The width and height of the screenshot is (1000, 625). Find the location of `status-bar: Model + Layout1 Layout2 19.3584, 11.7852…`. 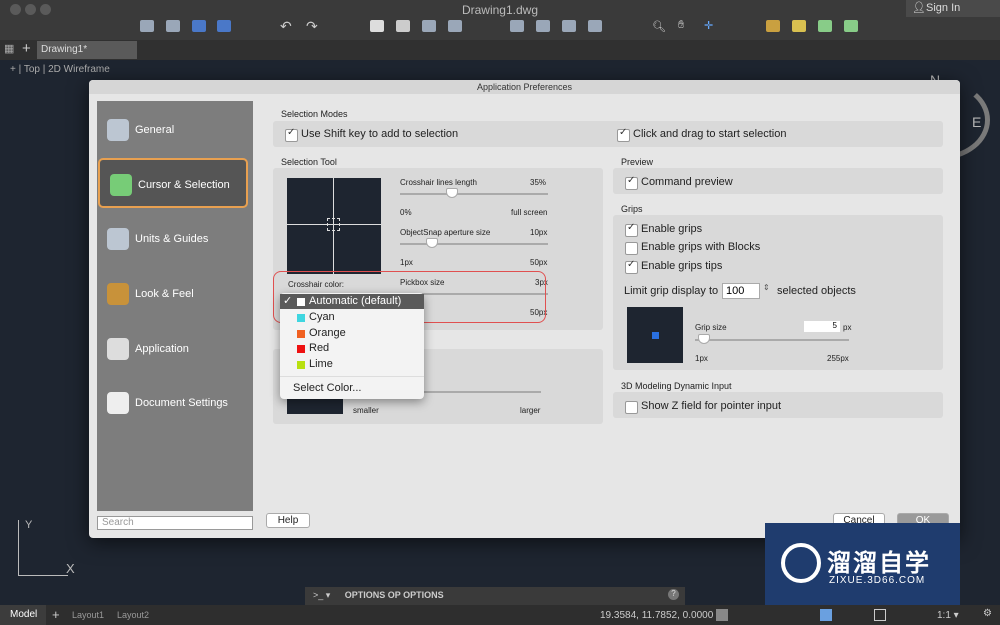

status-bar: Model + Layout1 Layout2 19.3584, 11.7852… is located at coordinates (500, 615).